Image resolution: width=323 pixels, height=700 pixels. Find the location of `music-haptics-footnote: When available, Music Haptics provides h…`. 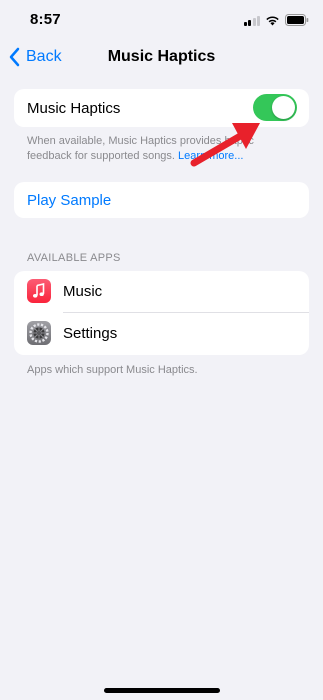

music-haptics-footnote: When available, Music Haptics provides h… is located at coordinates (162, 149).